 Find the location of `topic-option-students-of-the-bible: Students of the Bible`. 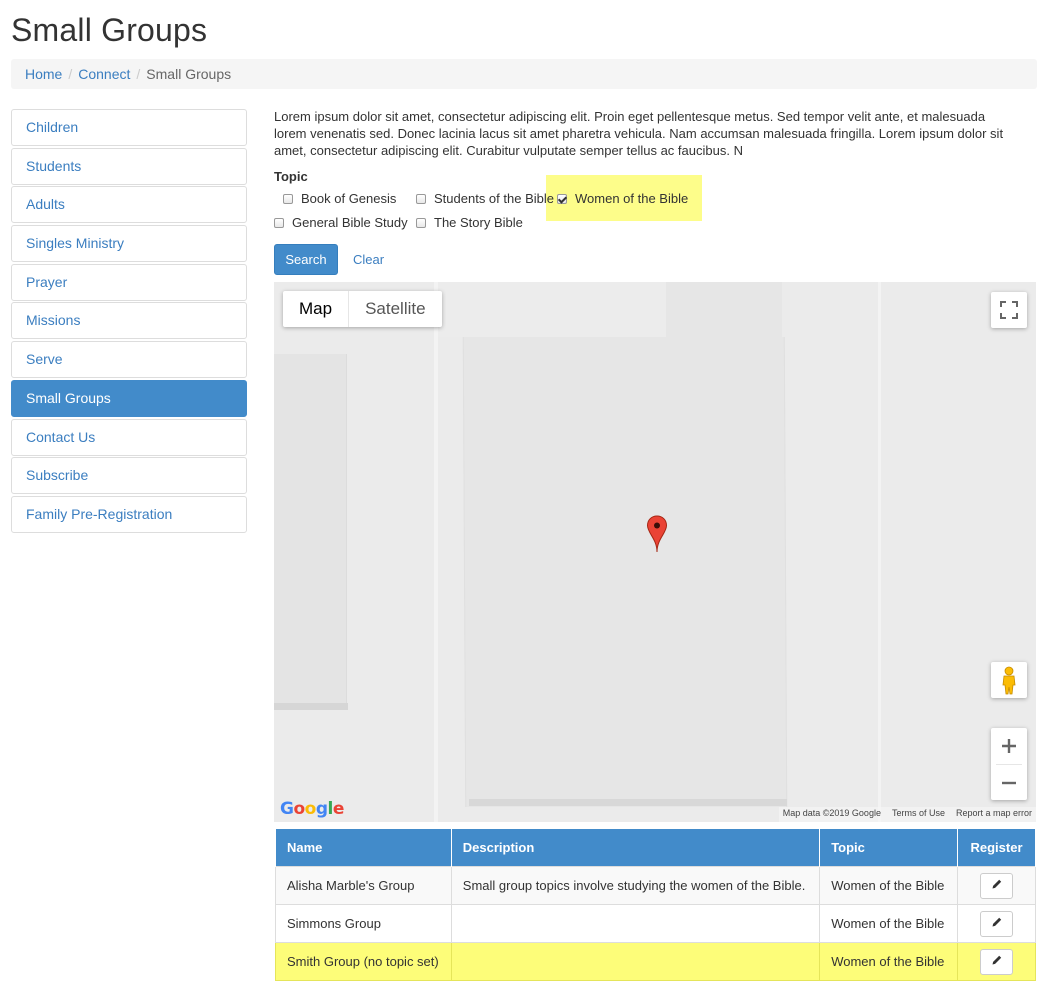

topic-option-students-of-the-bible: Students of the Bible is located at coordinates (485, 198).